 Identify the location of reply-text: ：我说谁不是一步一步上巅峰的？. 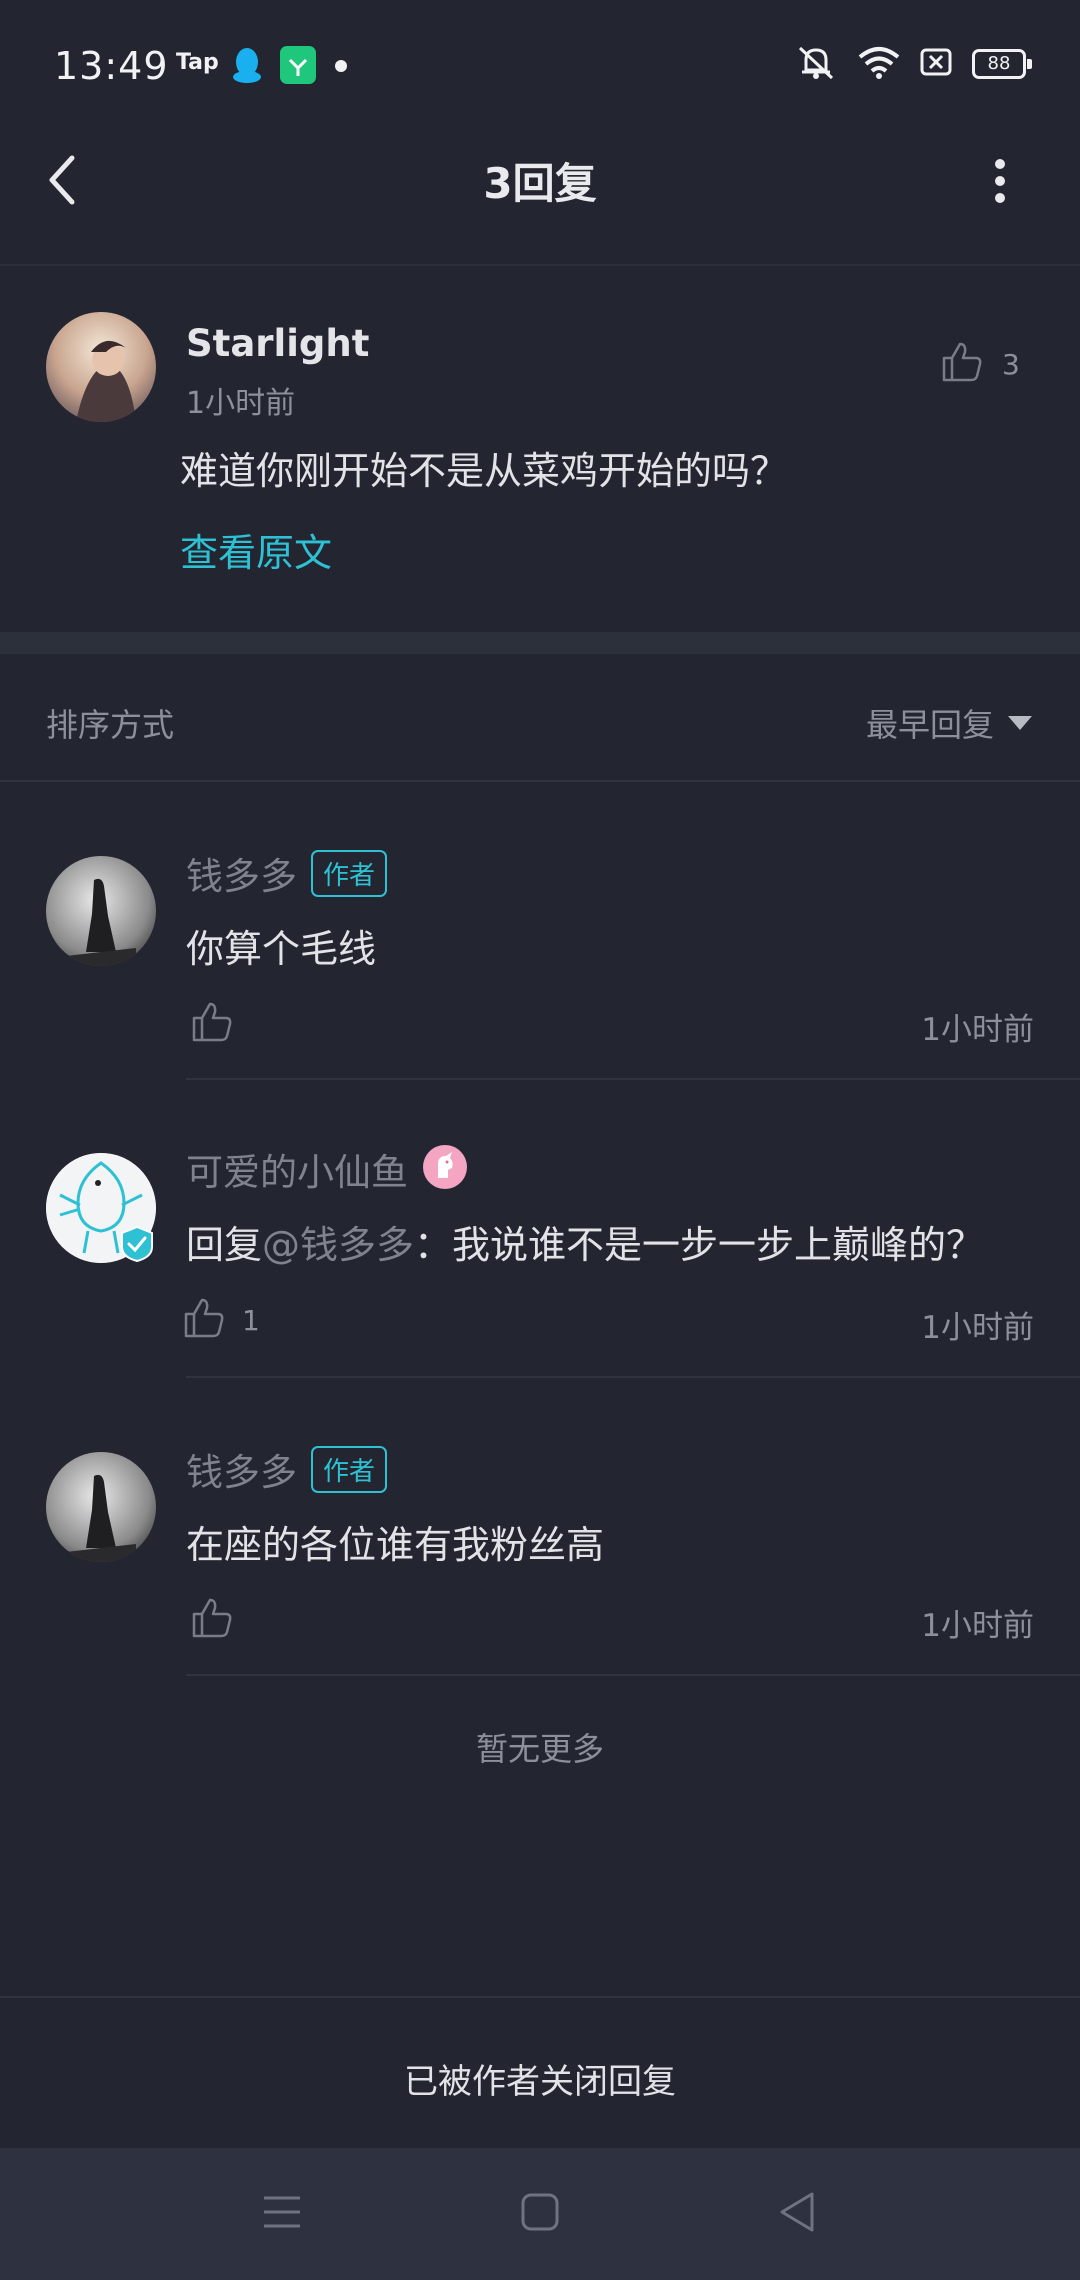
(699, 1245).